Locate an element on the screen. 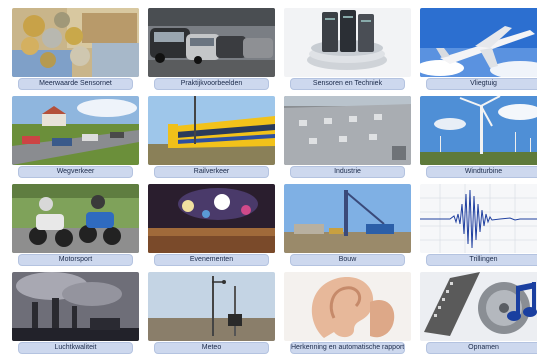  tile-praktijkvoorbeelden: Praktijkvoorbeelden is located at coordinates (211, 49).